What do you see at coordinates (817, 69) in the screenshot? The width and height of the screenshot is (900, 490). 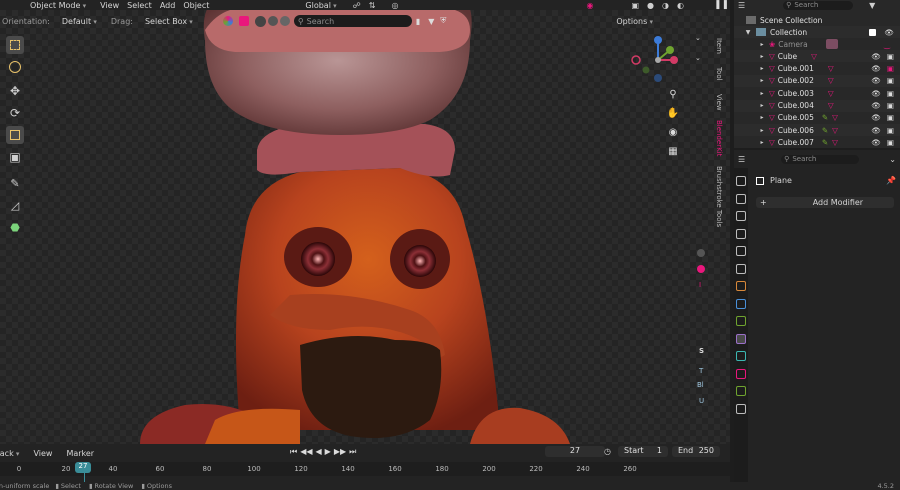 I see `outliner-row-object: ▸ ▽ Cube.001 ▽ 👁 ▣` at bounding box center [817, 69].